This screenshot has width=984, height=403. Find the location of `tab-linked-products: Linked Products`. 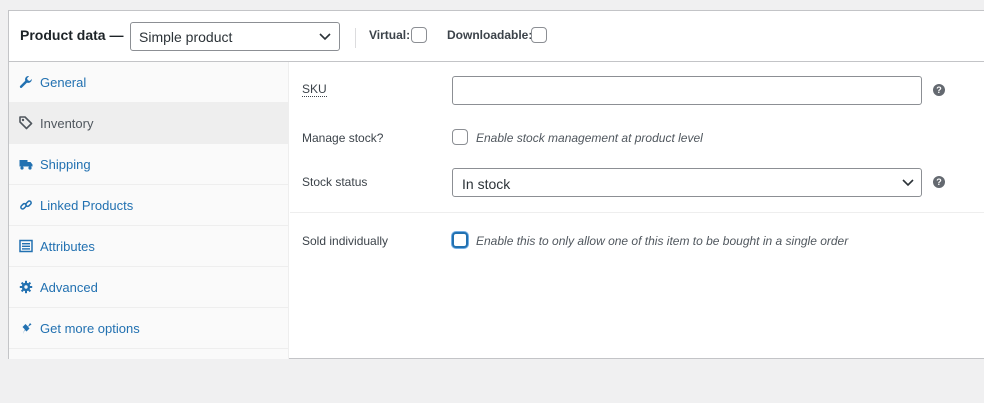

tab-linked-products: Linked Products is located at coordinates (149, 205).